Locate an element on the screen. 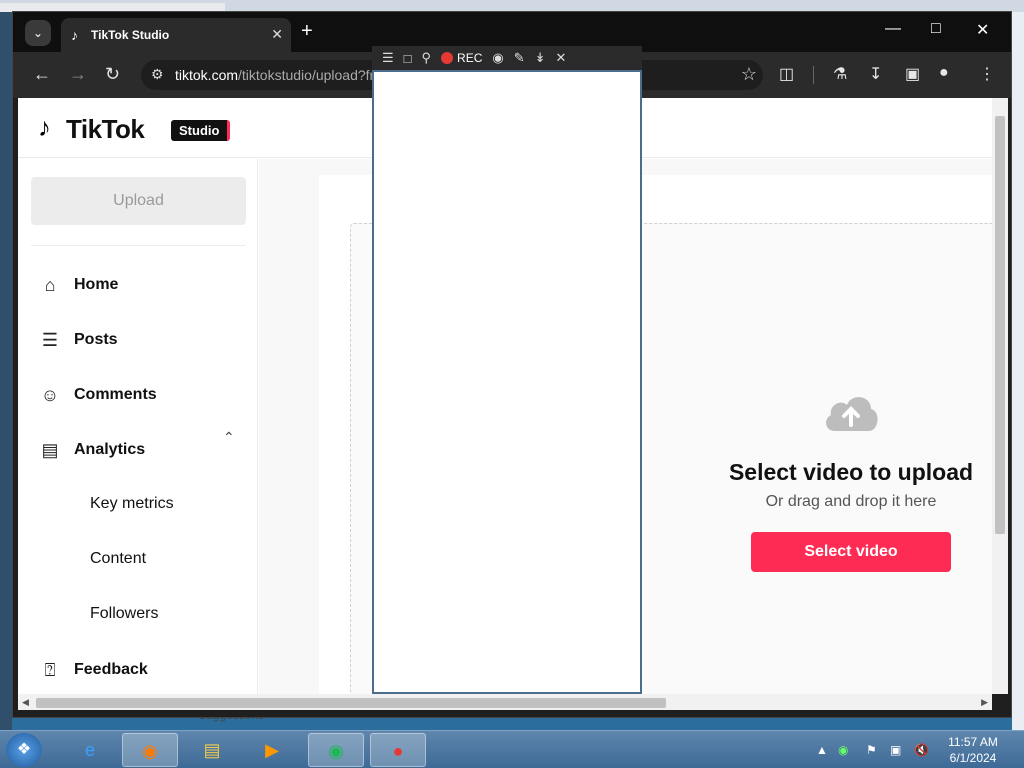  extensions-icon: ◫ is located at coordinates (786, 74).